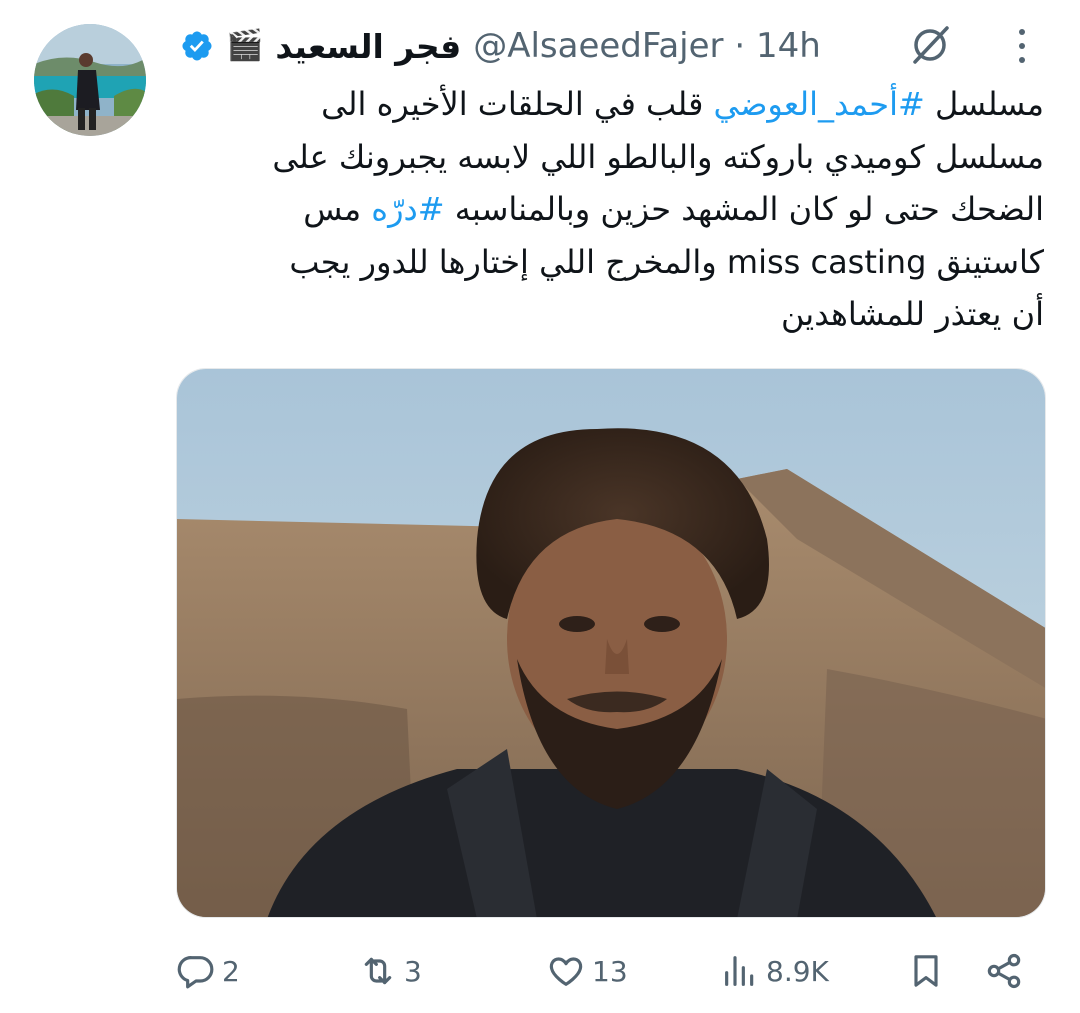 The width and height of the screenshot is (1080, 1013). I want to click on grok-icon, so click(930, 44).